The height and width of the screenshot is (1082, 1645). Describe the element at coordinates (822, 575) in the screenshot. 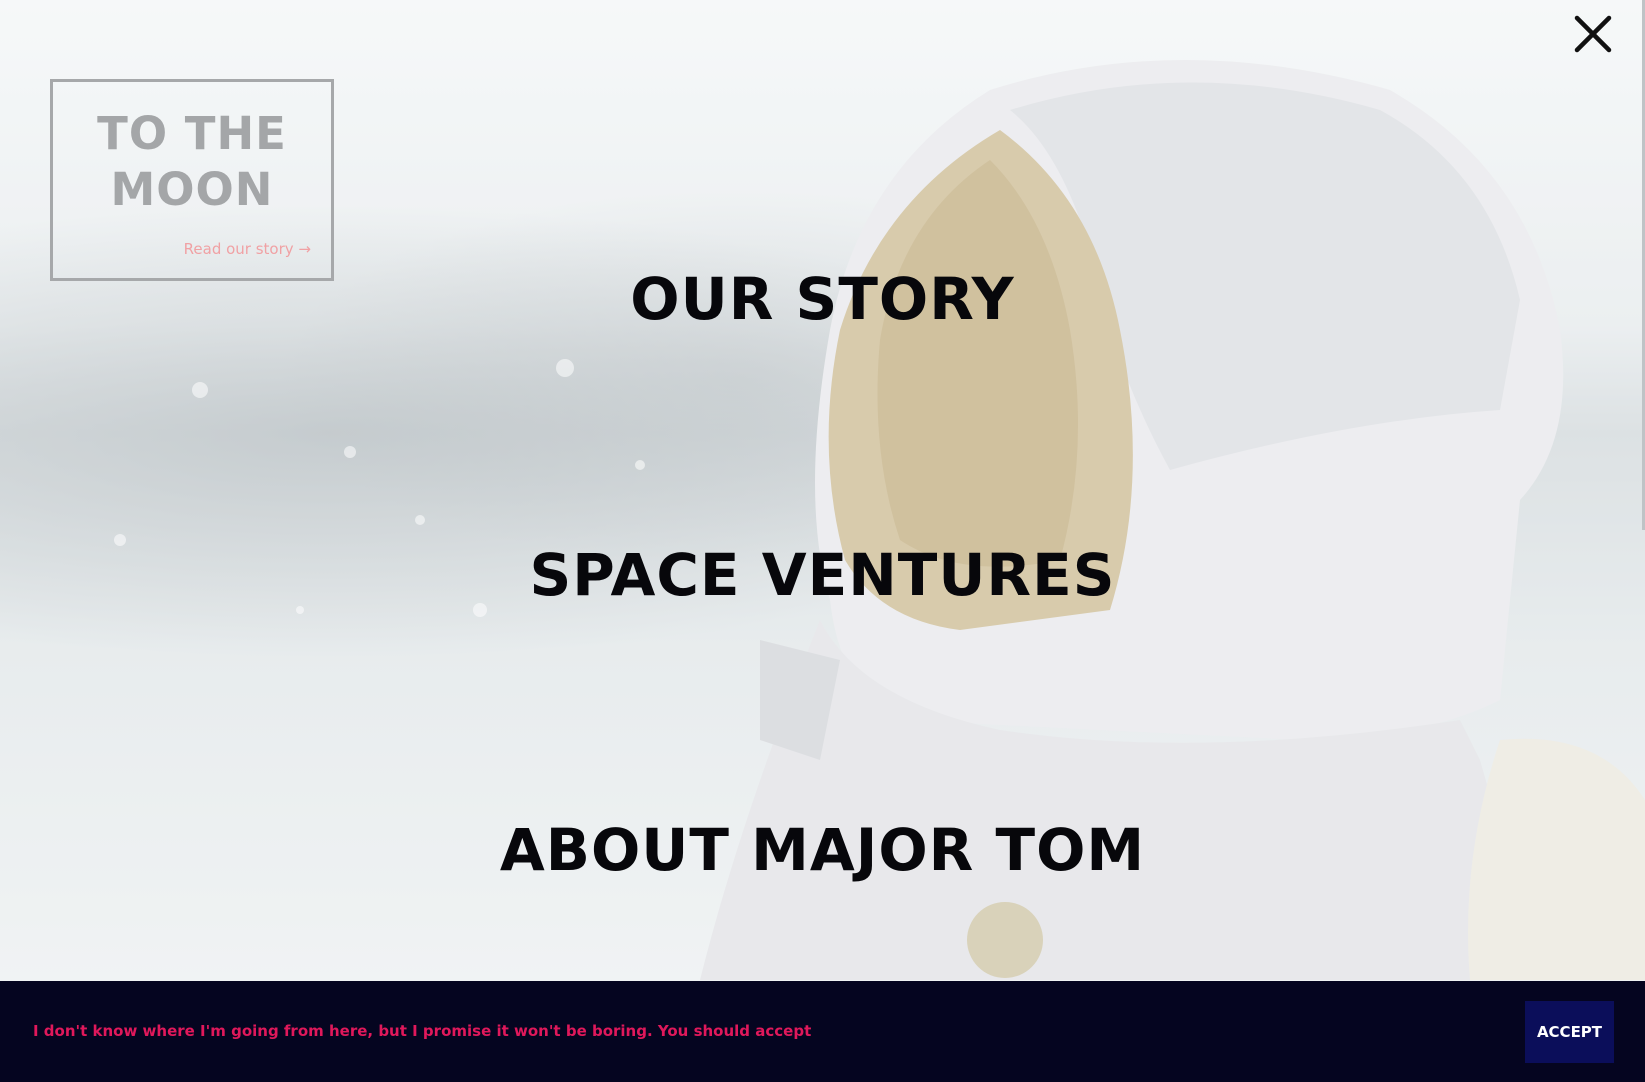

I see `nav-item-space-ventures: SPACE VENTURES` at that location.